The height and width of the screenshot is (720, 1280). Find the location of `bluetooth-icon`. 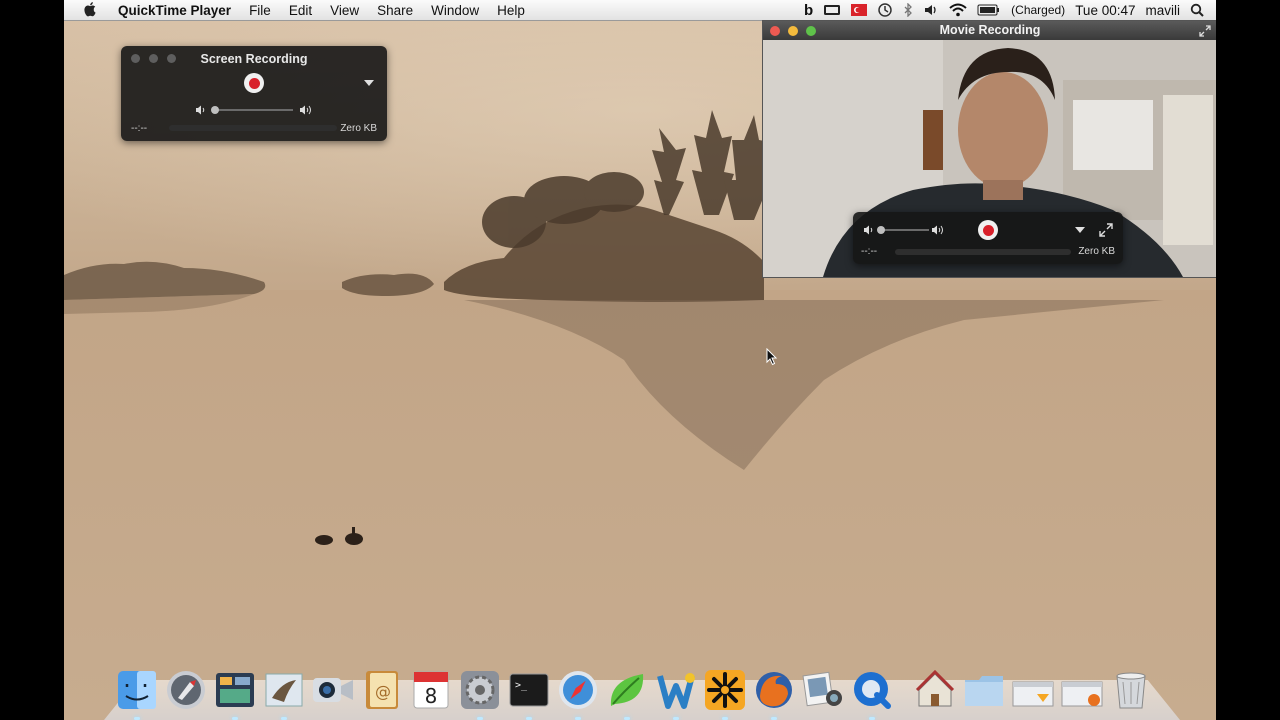

bluetooth-icon is located at coordinates (908, 10).